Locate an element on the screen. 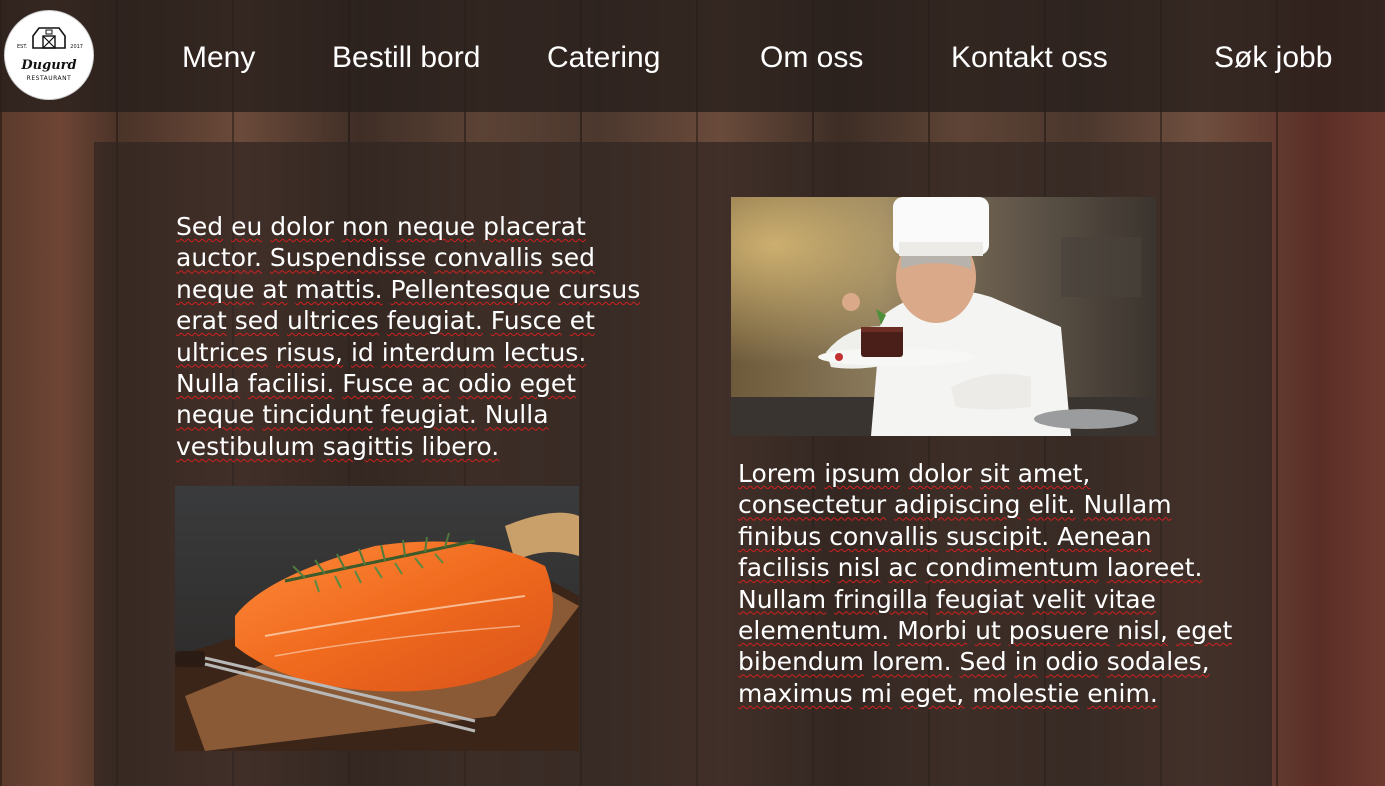  nav-link-meny: Meny is located at coordinates (218, 58).